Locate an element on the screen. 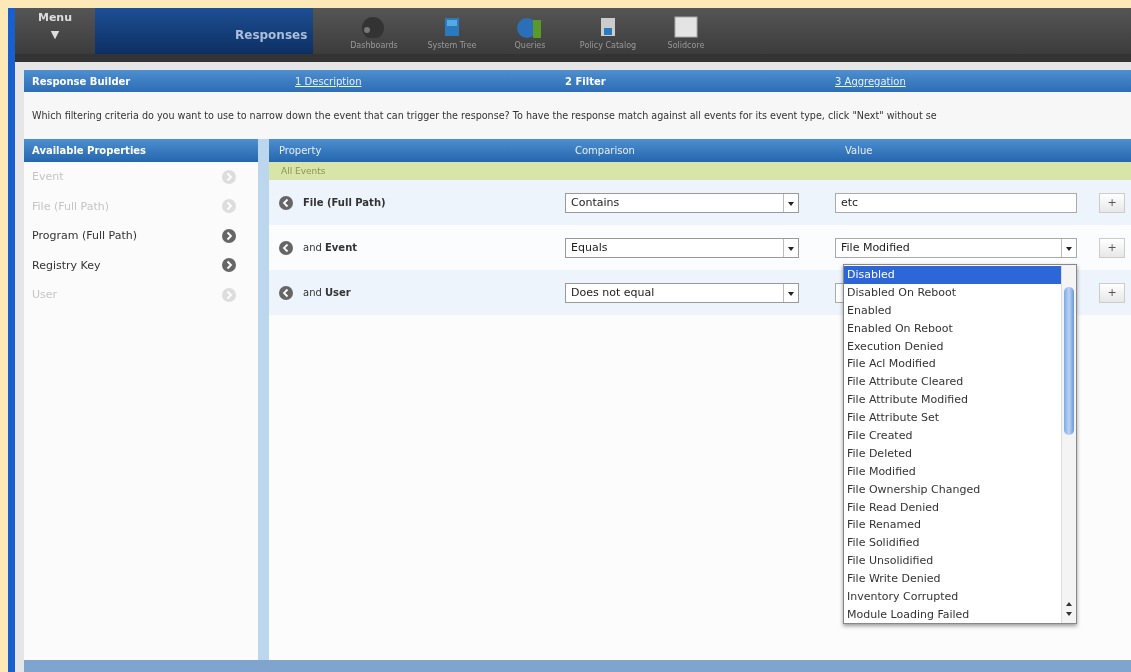  nav-item: Solidcore is located at coordinates (686, 35).